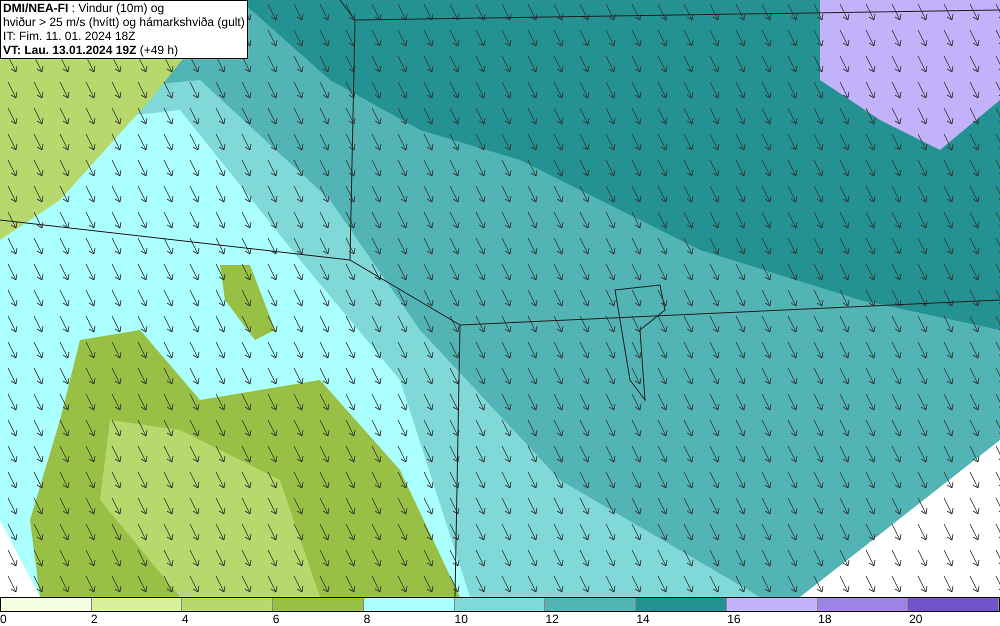  What do you see at coordinates (70, 36) in the screenshot?
I see `caption-line: IT: Fim. 11. 01. 2024 18Z` at bounding box center [70, 36].